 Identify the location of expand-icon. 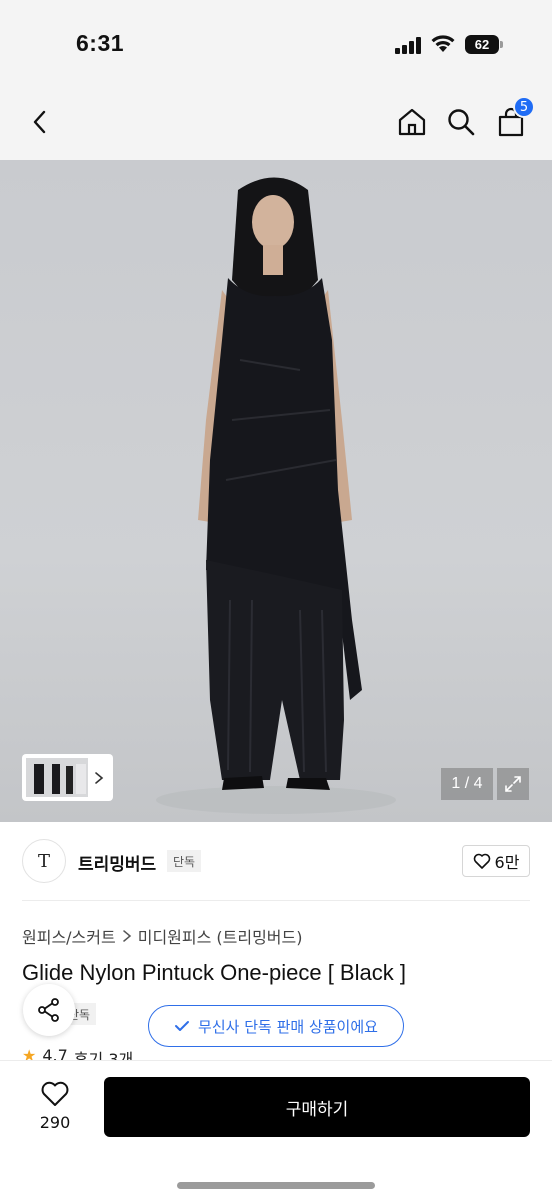
(513, 784).